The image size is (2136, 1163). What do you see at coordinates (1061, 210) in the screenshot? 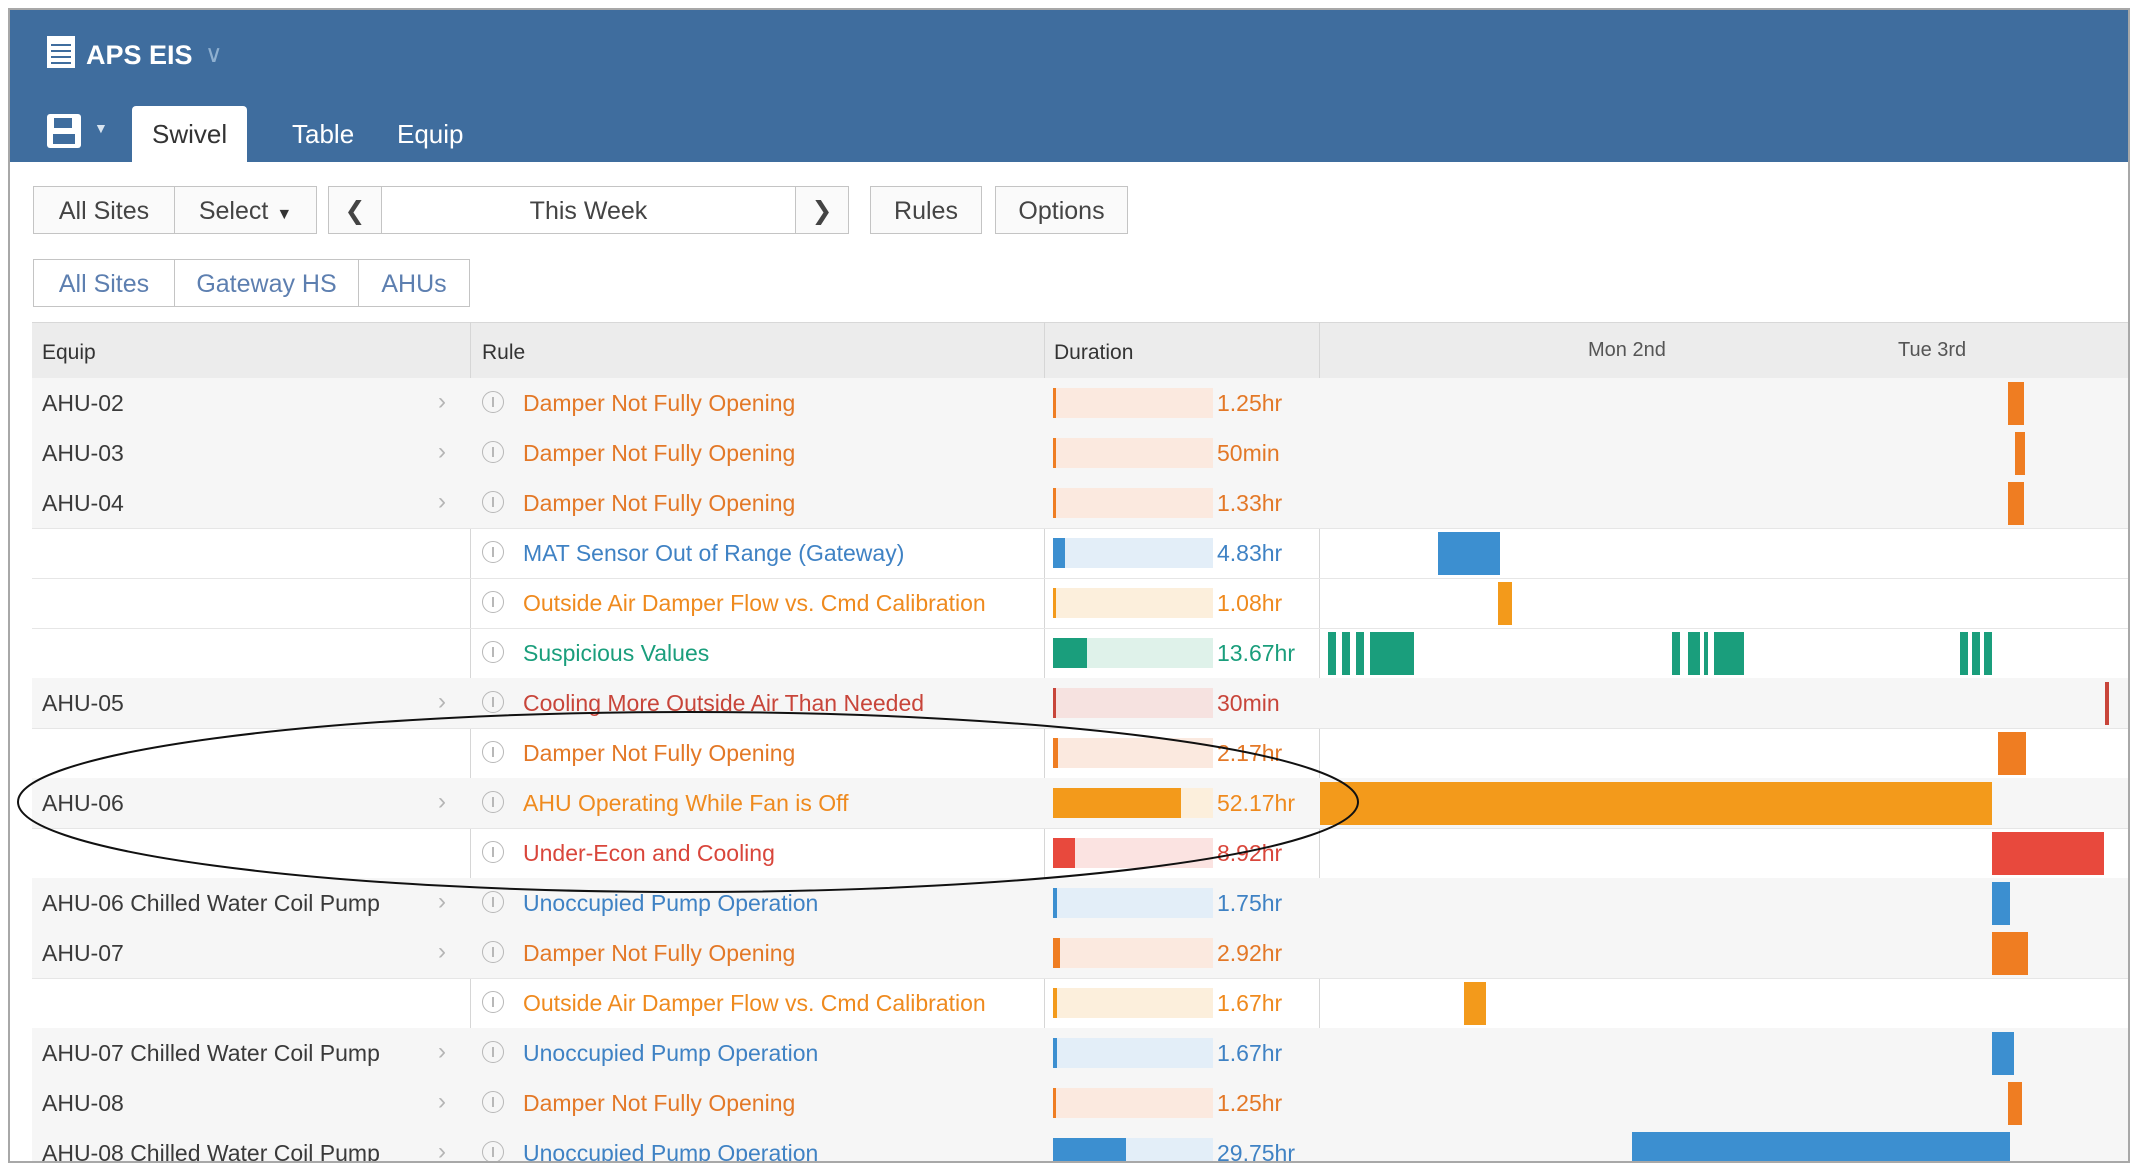
I see `options-button: Options` at bounding box center [1061, 210].